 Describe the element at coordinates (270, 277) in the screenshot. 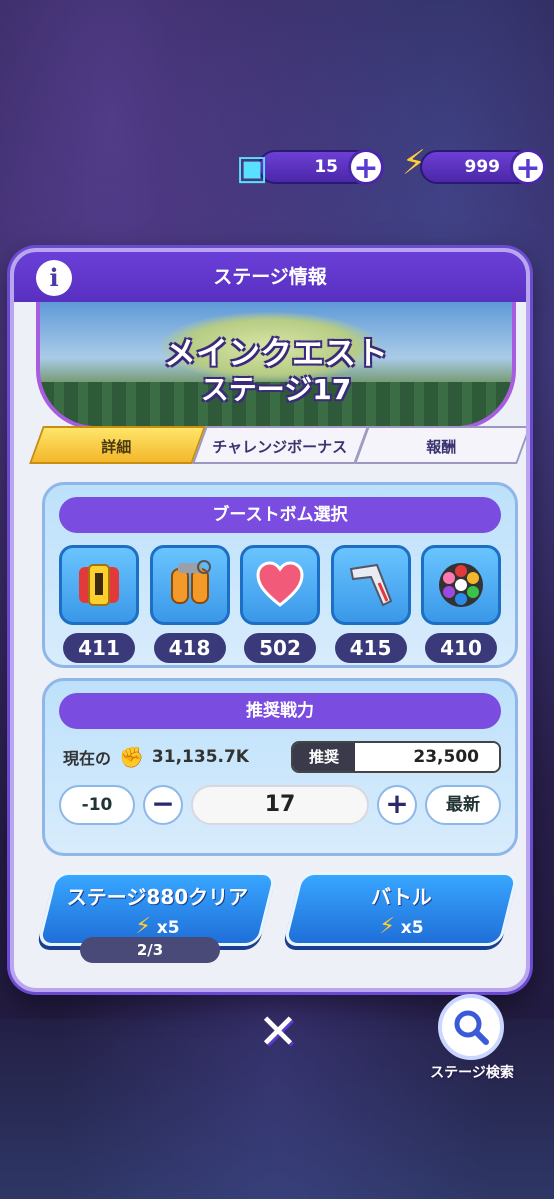

I see `panel-title: ステージ情報` at that location.